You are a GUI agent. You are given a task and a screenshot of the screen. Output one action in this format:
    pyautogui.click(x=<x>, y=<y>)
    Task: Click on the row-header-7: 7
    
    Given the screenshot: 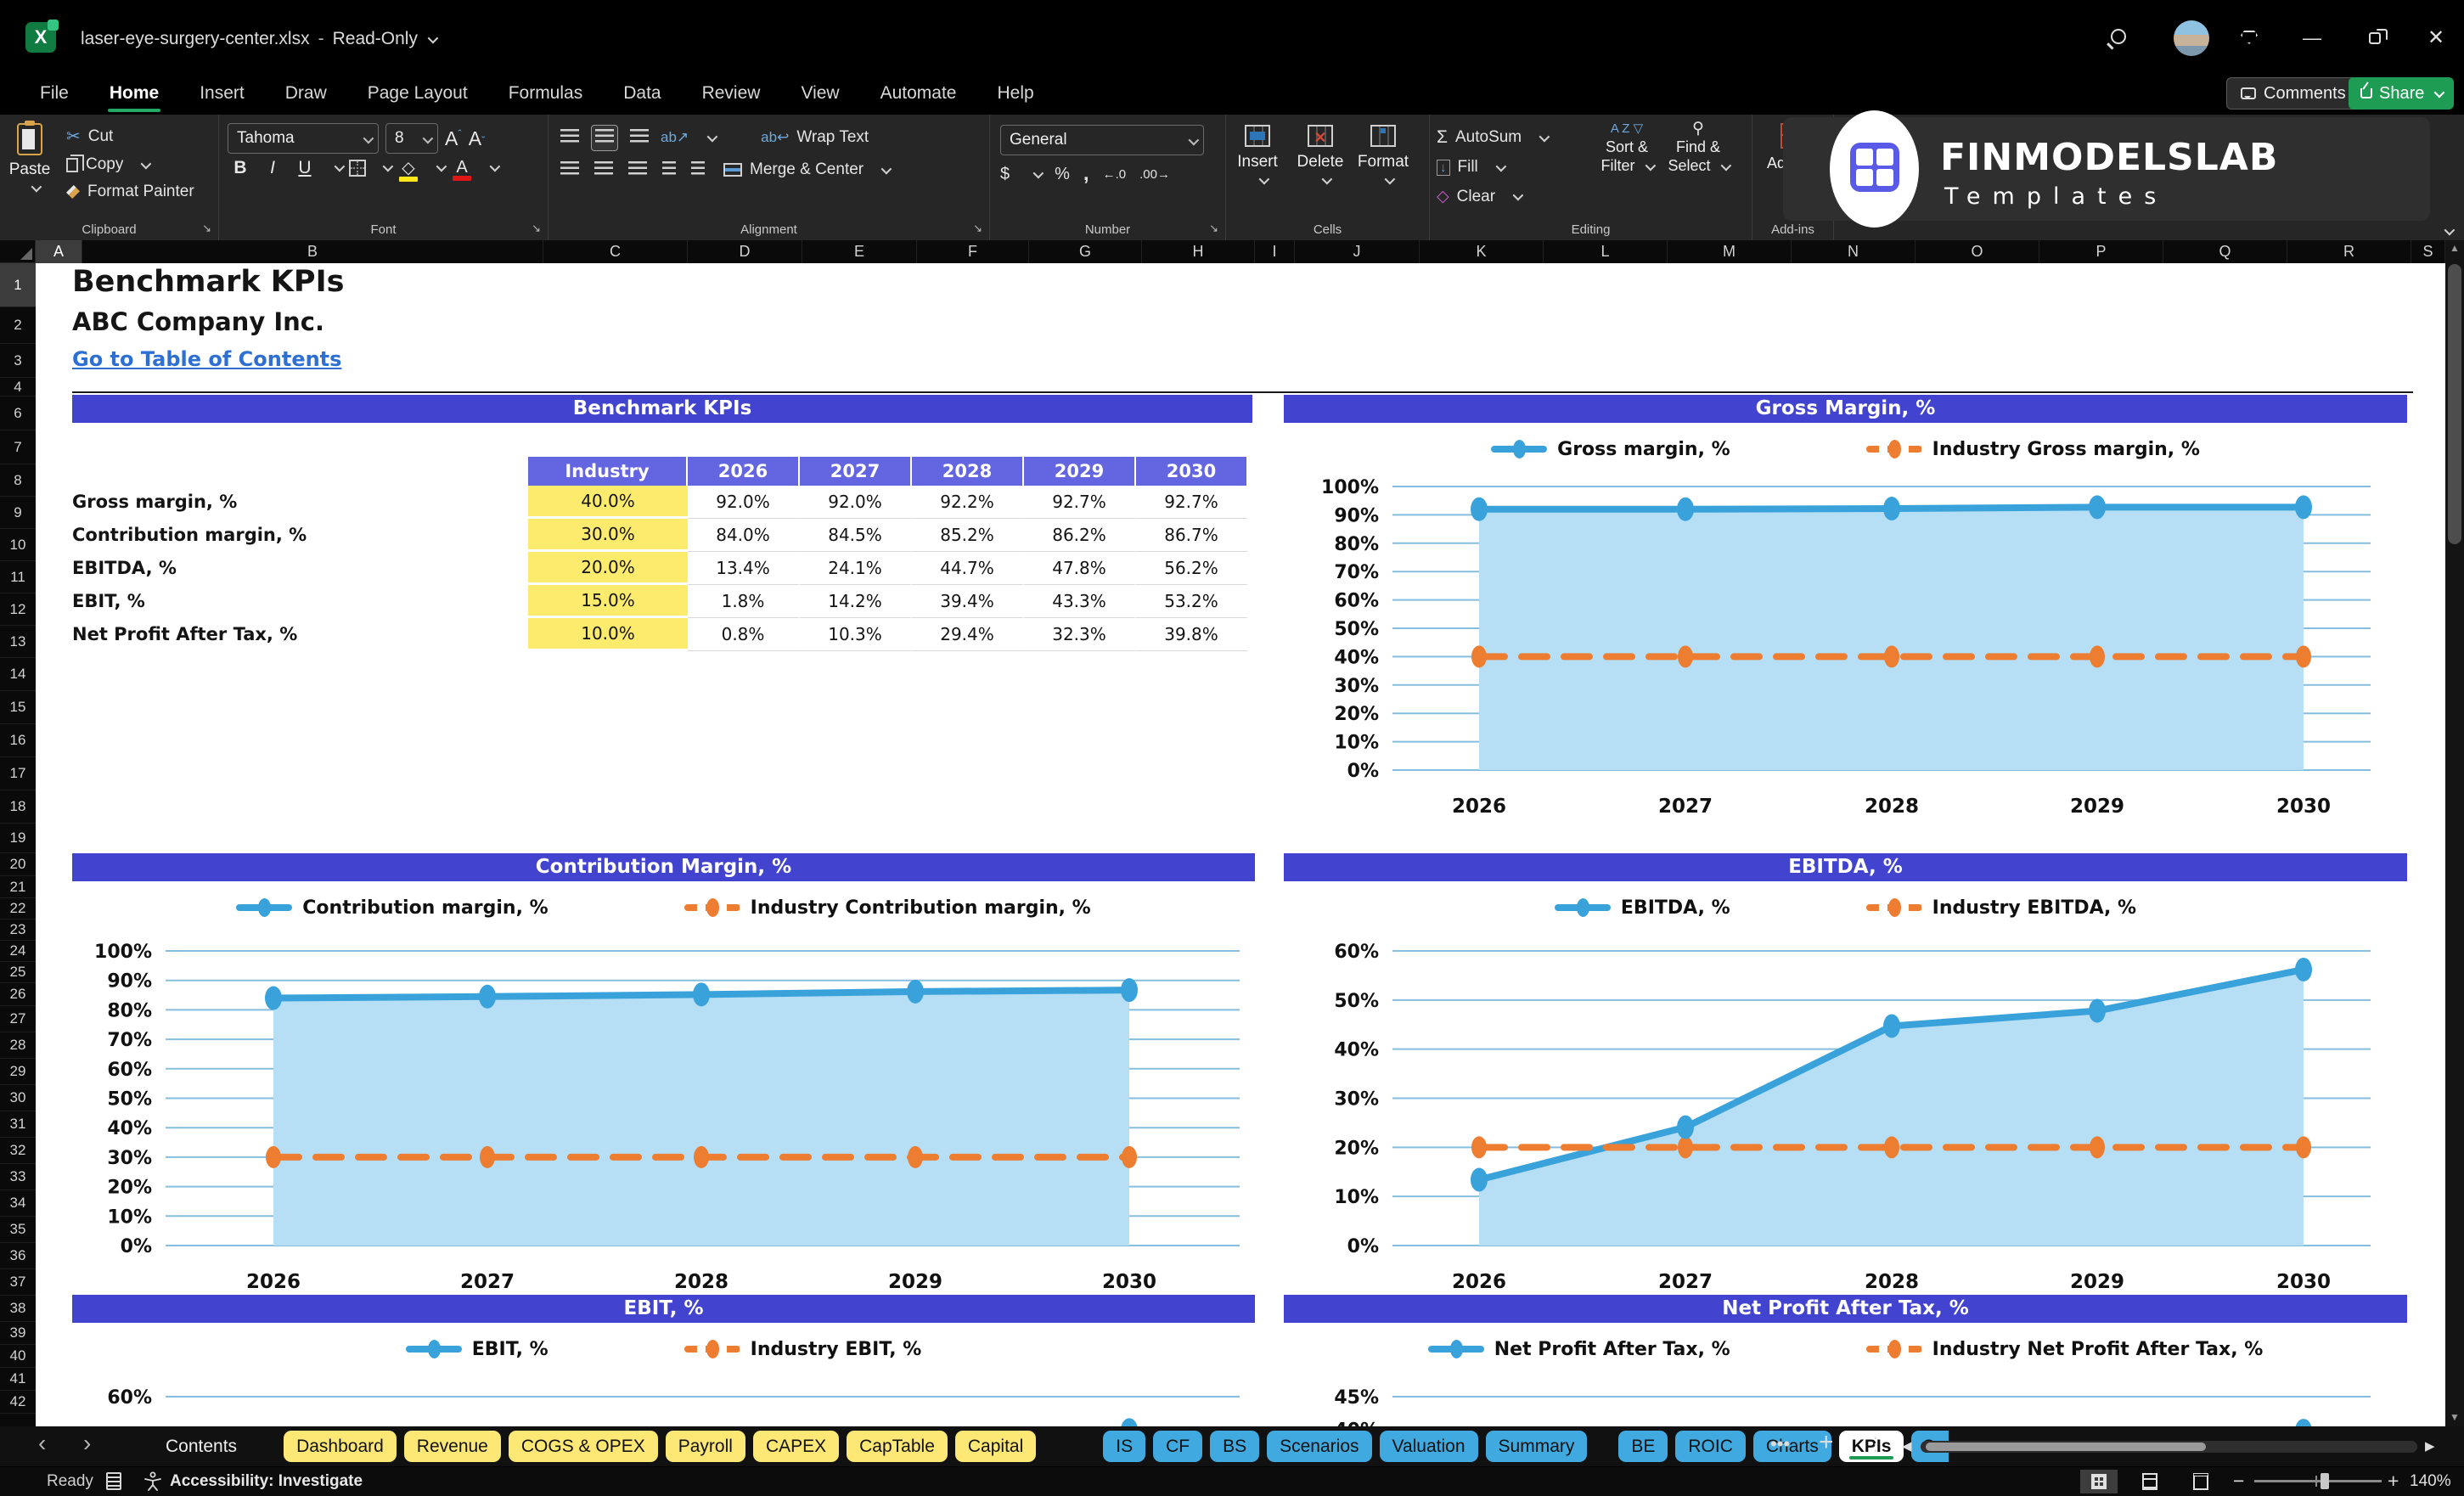 What is the action you would take?
    pyautogui.click(x=18, y=447)
    